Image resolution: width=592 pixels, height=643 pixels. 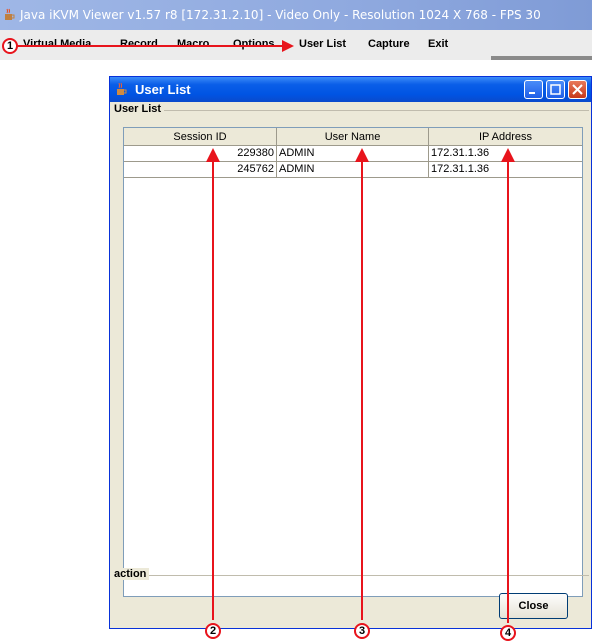 What do you see at coordinates (200, 170) in the screenshot?
I see `cell-session-id: 245762` at bounding box center [200, 170].